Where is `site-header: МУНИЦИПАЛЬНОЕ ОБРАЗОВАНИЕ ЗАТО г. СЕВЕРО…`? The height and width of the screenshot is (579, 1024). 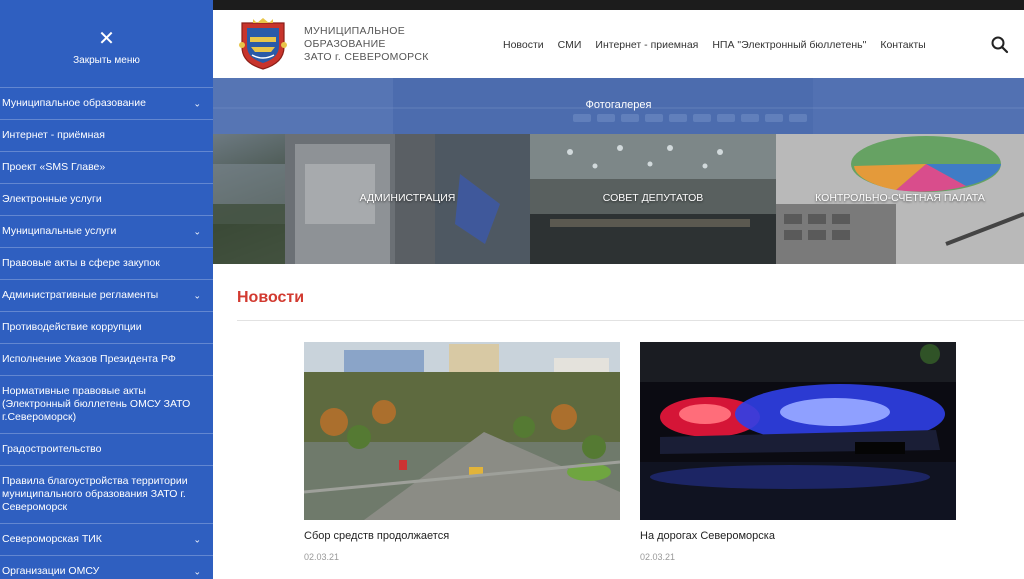 site-header: МУНИЦИПАЛЬНОЕ ОБРАЗОВАНИЕ ЗАТО г. СЕВЕРО… is located at coordinates (618, 44).